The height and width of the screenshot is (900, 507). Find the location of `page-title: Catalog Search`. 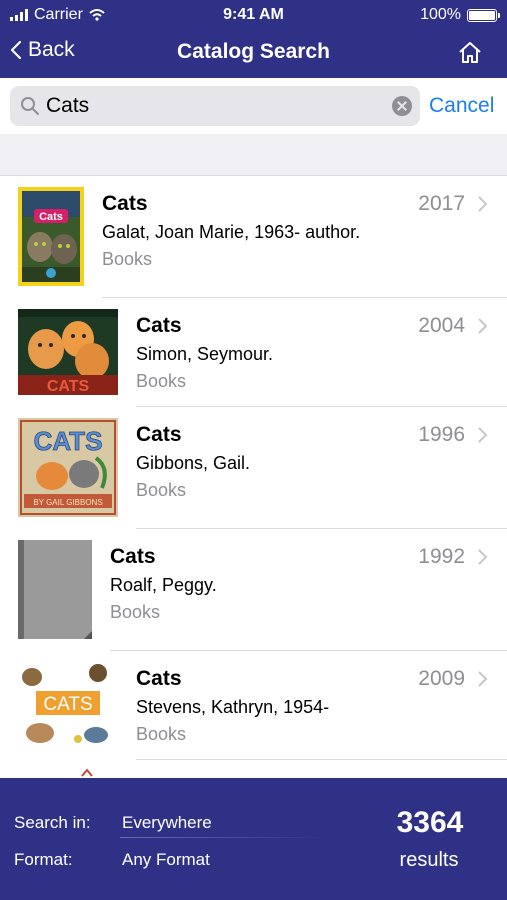

page-title: Catalog Search is located at coordinates (253, 51).